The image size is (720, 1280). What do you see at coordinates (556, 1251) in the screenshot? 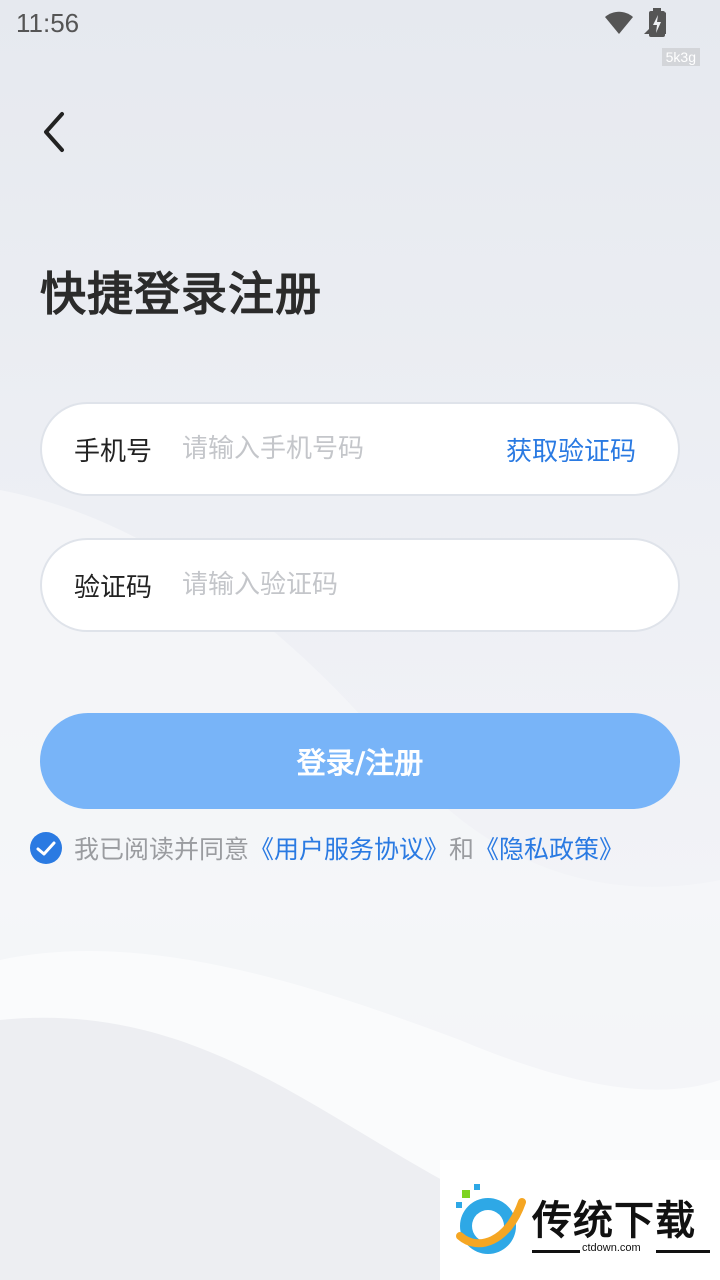
I see `watermark-divider-left` at bounding box center [556, 1251].